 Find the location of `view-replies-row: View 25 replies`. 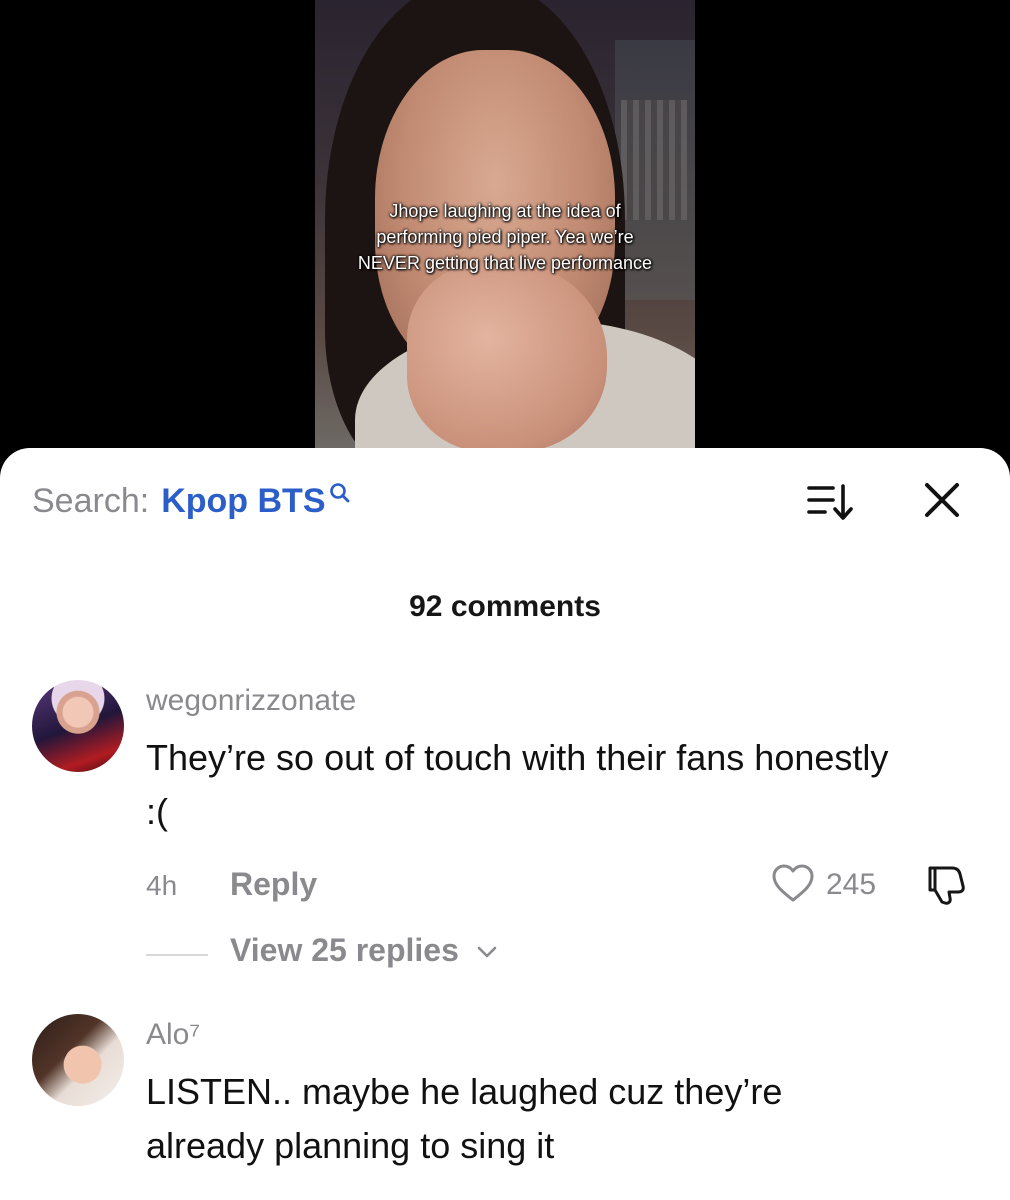

view-replies-row: View 25 replies is located at coordinates (346, 952).